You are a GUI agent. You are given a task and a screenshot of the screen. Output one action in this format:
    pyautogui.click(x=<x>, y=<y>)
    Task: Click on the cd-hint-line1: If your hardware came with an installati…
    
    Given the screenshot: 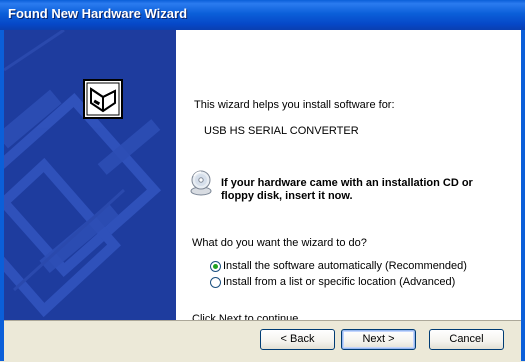 What is the action you would take?
    pyautogui.click(x=347, y=183)
    